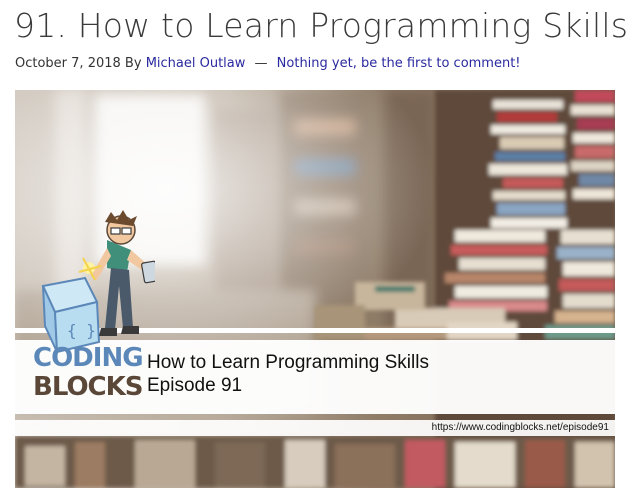  What do you see at coordinates (520, 427) in the screenshot?
I see `episode-url: https://www.codingblocks.net/episode91` at bounding box center [520, 427].